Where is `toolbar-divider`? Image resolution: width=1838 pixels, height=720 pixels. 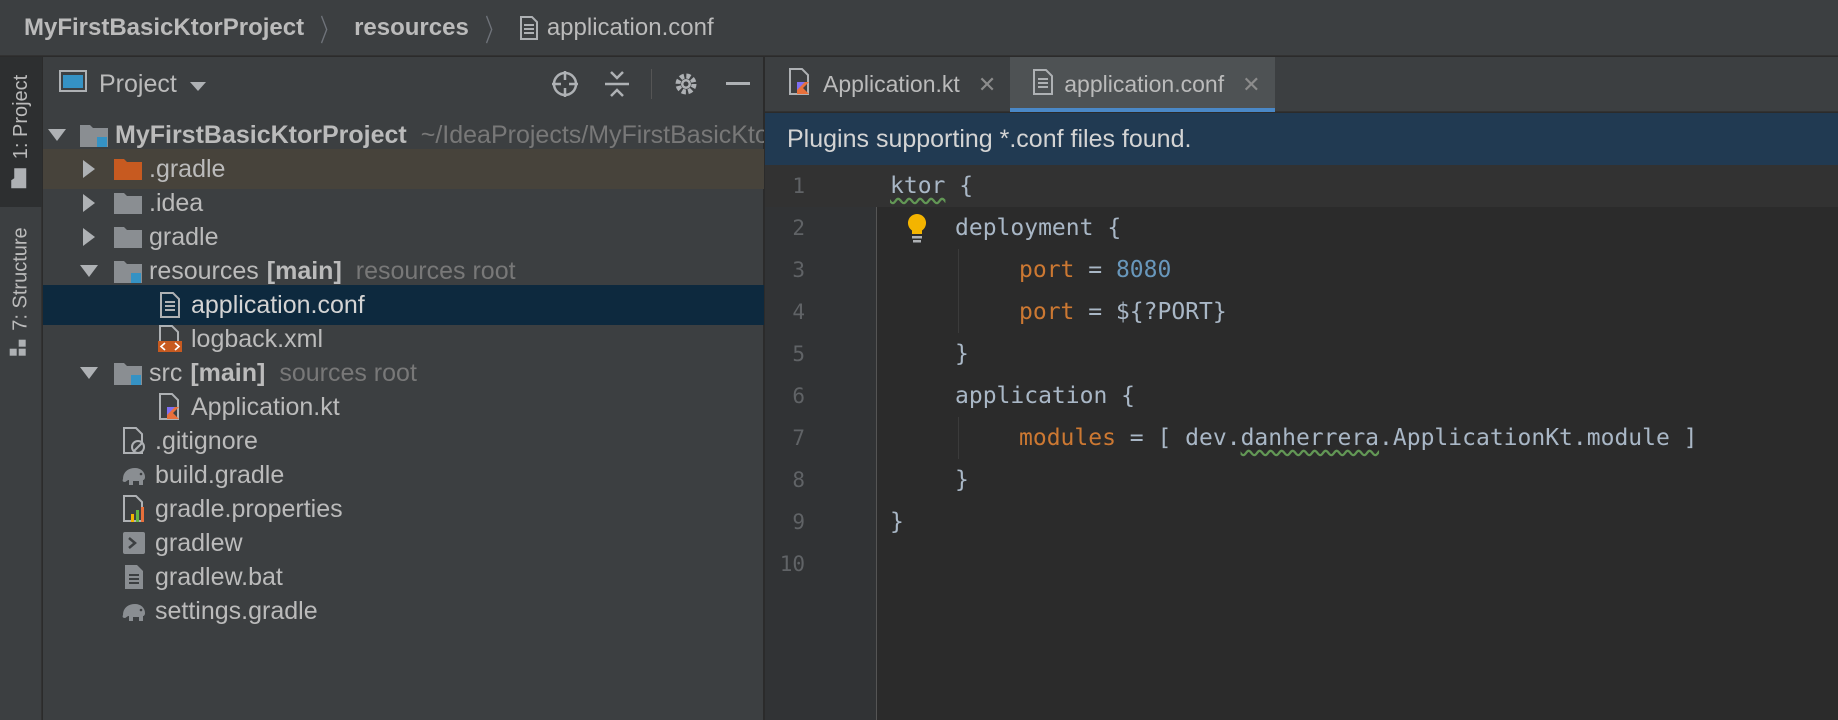 toolbar-divider is located at coordinates (651, 84).